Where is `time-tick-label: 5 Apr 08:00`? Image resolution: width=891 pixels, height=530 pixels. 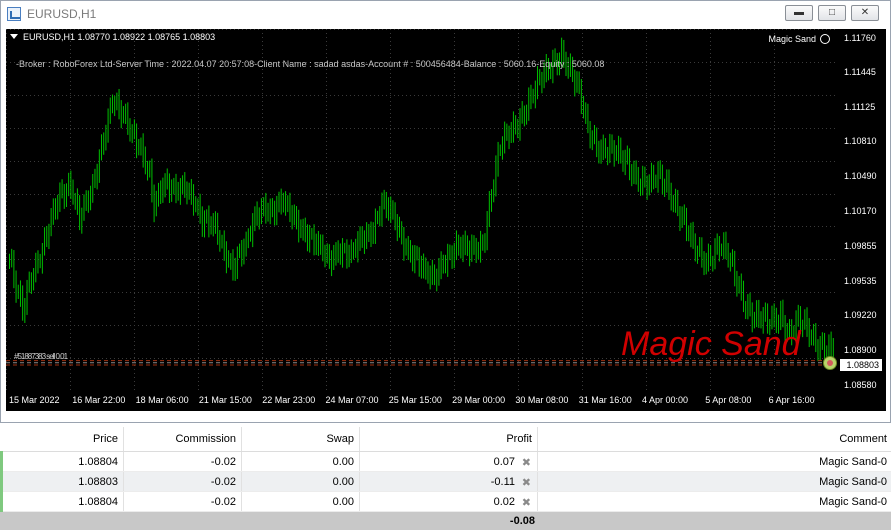
time-tick-label: 5 Apr 08:00 is located at coordinates (728, 400).